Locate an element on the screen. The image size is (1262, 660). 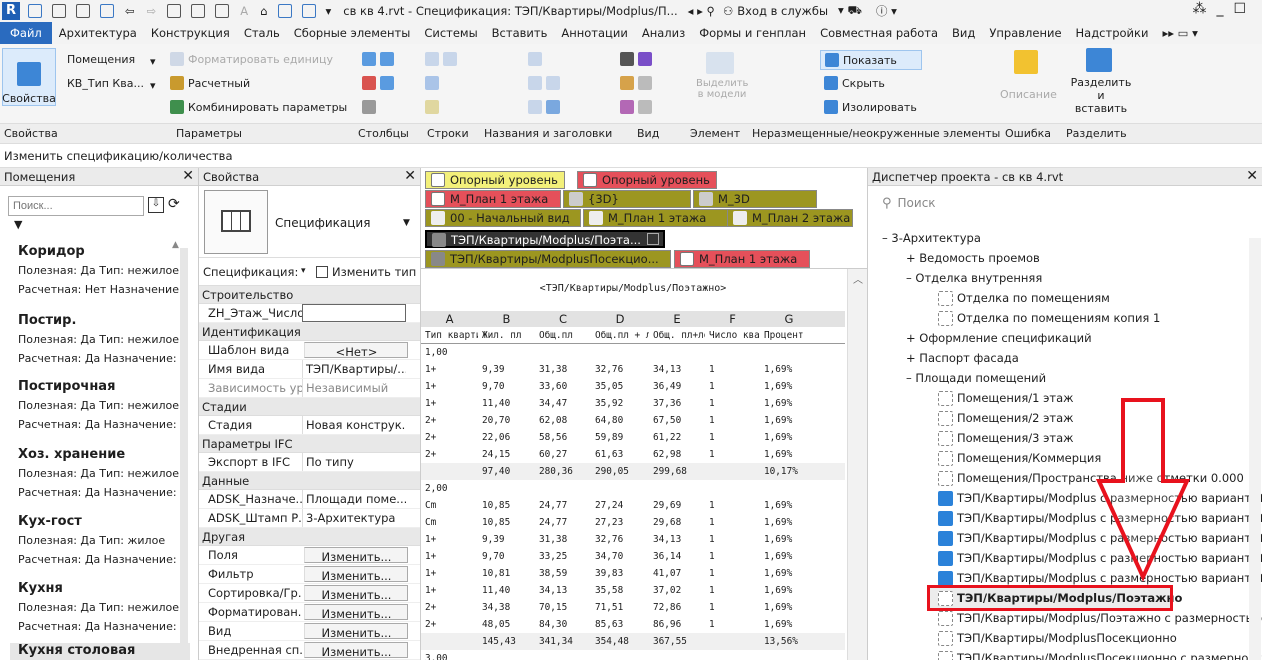
table-cell: 41,07 is located at coordinates (677, 573).